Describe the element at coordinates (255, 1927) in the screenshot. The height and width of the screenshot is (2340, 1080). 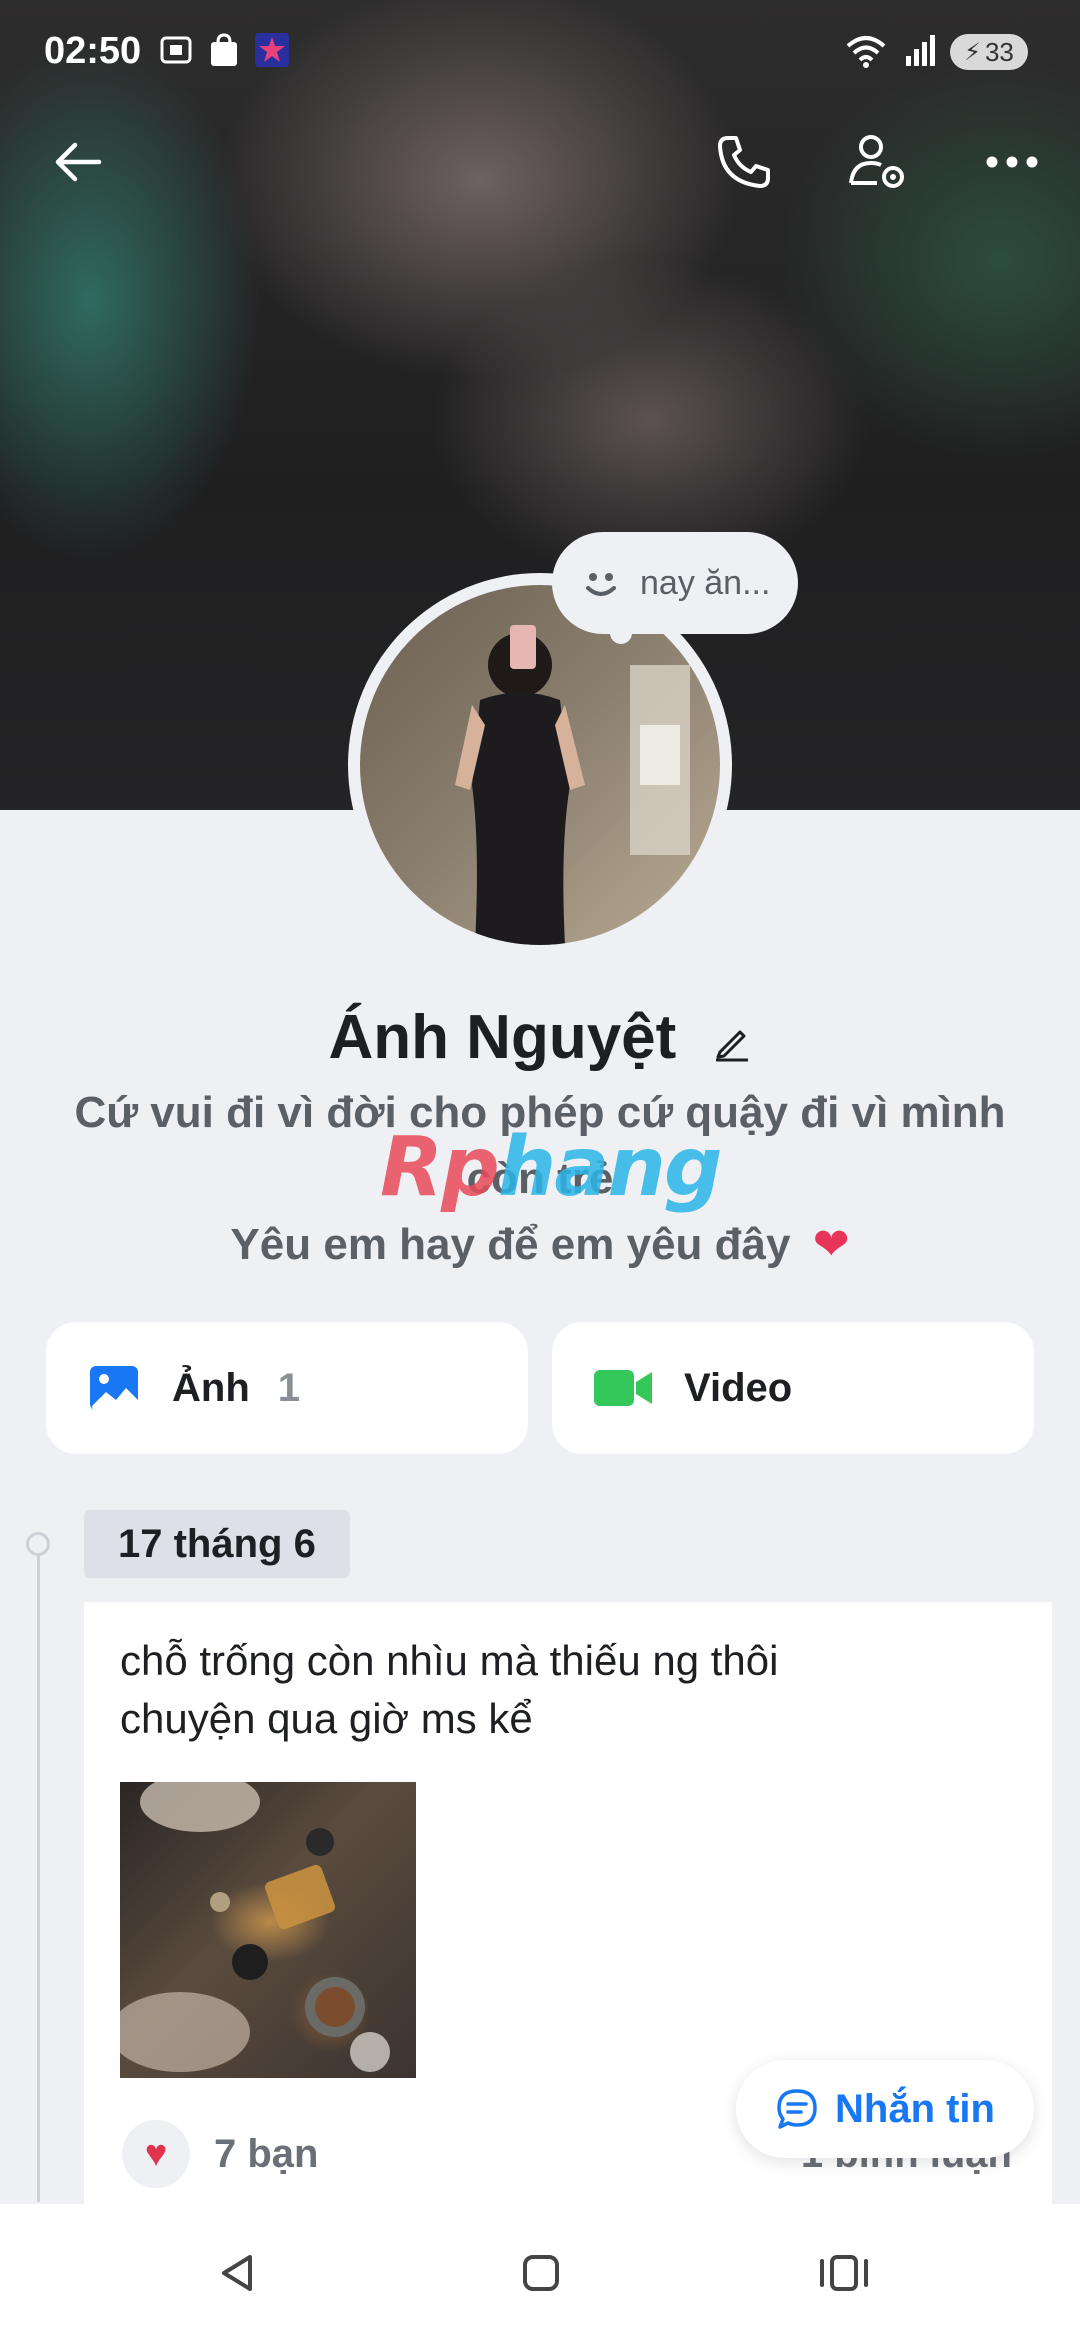
I see `post-photo-image` at that location.